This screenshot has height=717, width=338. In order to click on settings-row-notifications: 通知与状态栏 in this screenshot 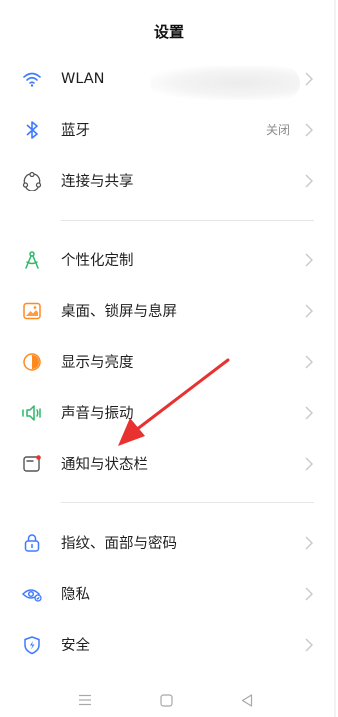, I will do `click(169, 463)`.